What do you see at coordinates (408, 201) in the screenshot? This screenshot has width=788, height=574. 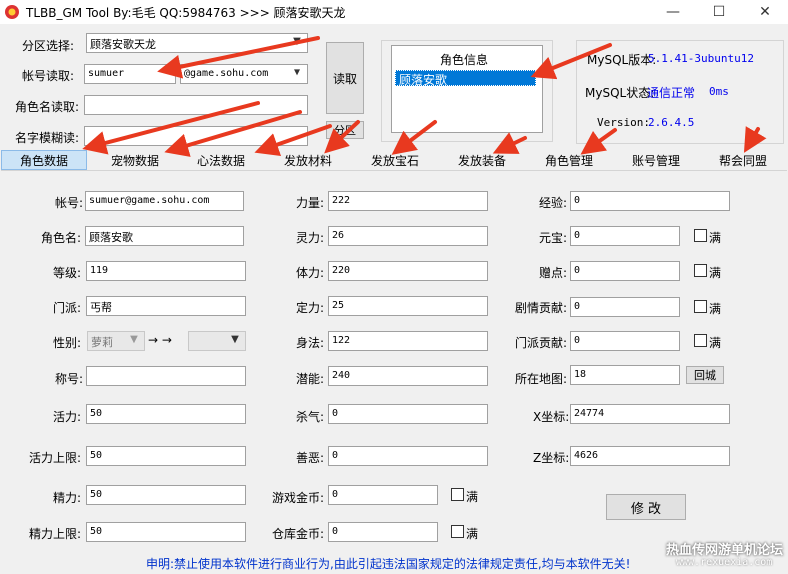 I see `col2-strength-input: 222` at bounding box center [408, 201].